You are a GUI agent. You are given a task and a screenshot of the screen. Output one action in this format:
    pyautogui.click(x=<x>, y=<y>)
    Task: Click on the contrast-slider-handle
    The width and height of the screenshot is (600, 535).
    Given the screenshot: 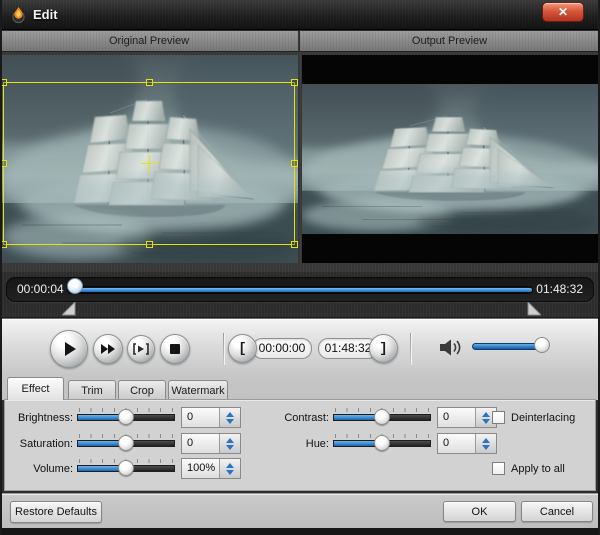 What is the action you would take?
    pyautogui.click(x=382, y=417)
    